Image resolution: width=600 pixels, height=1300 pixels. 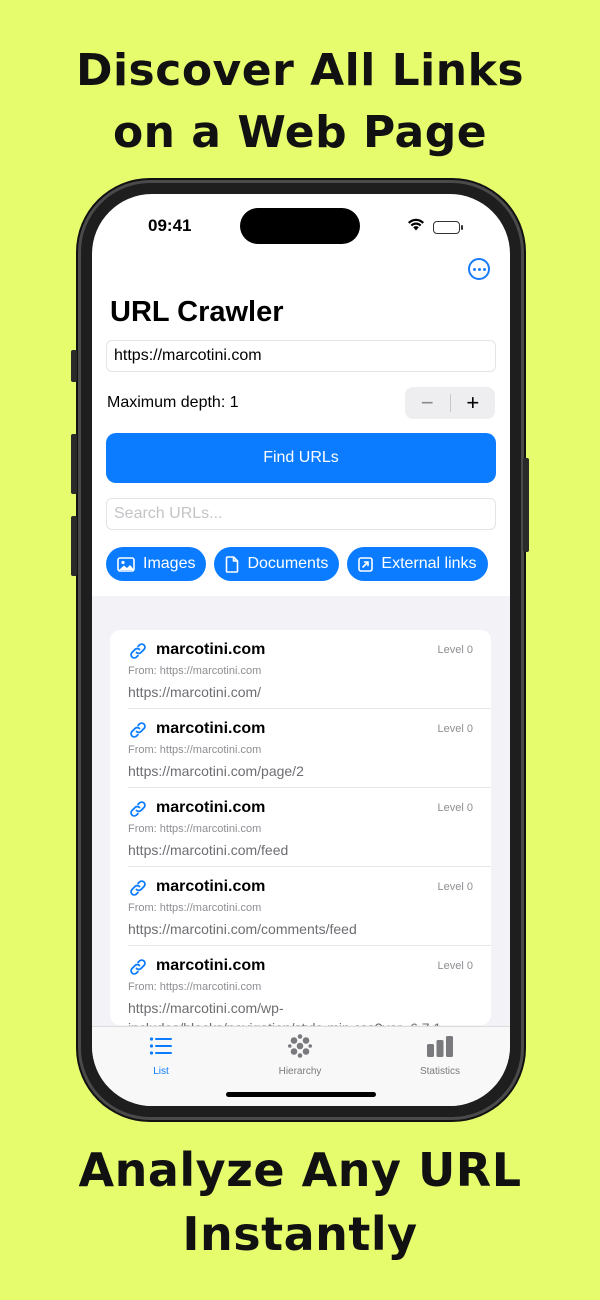 I want to click on more-options-button, so click(x=479, y=269).